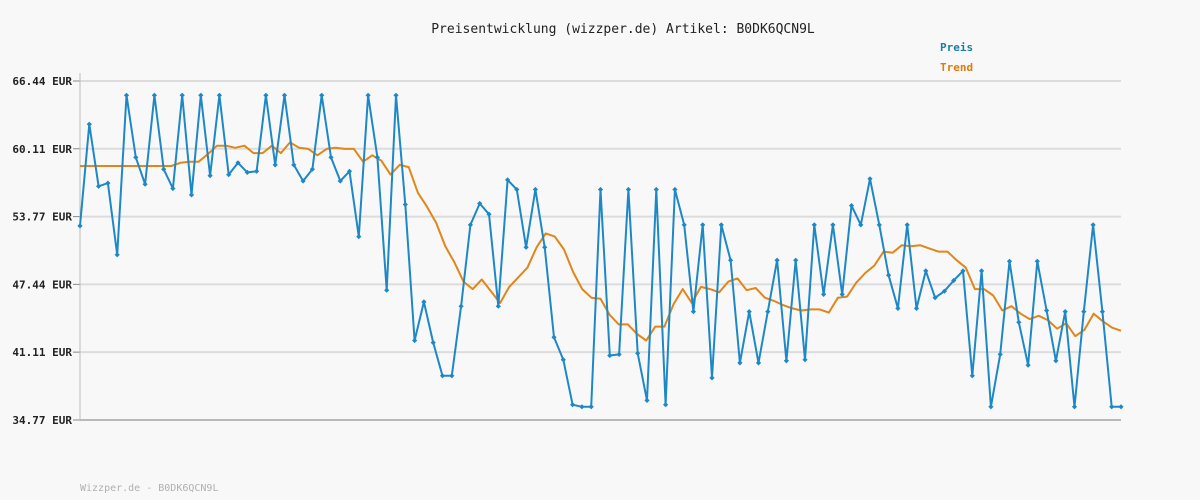 This screenshot has height=500, width=1200. Describe the element at coordinates (42, 420) in the screenshot. I see `y-tick-label: 34.77 EUR` at that location.